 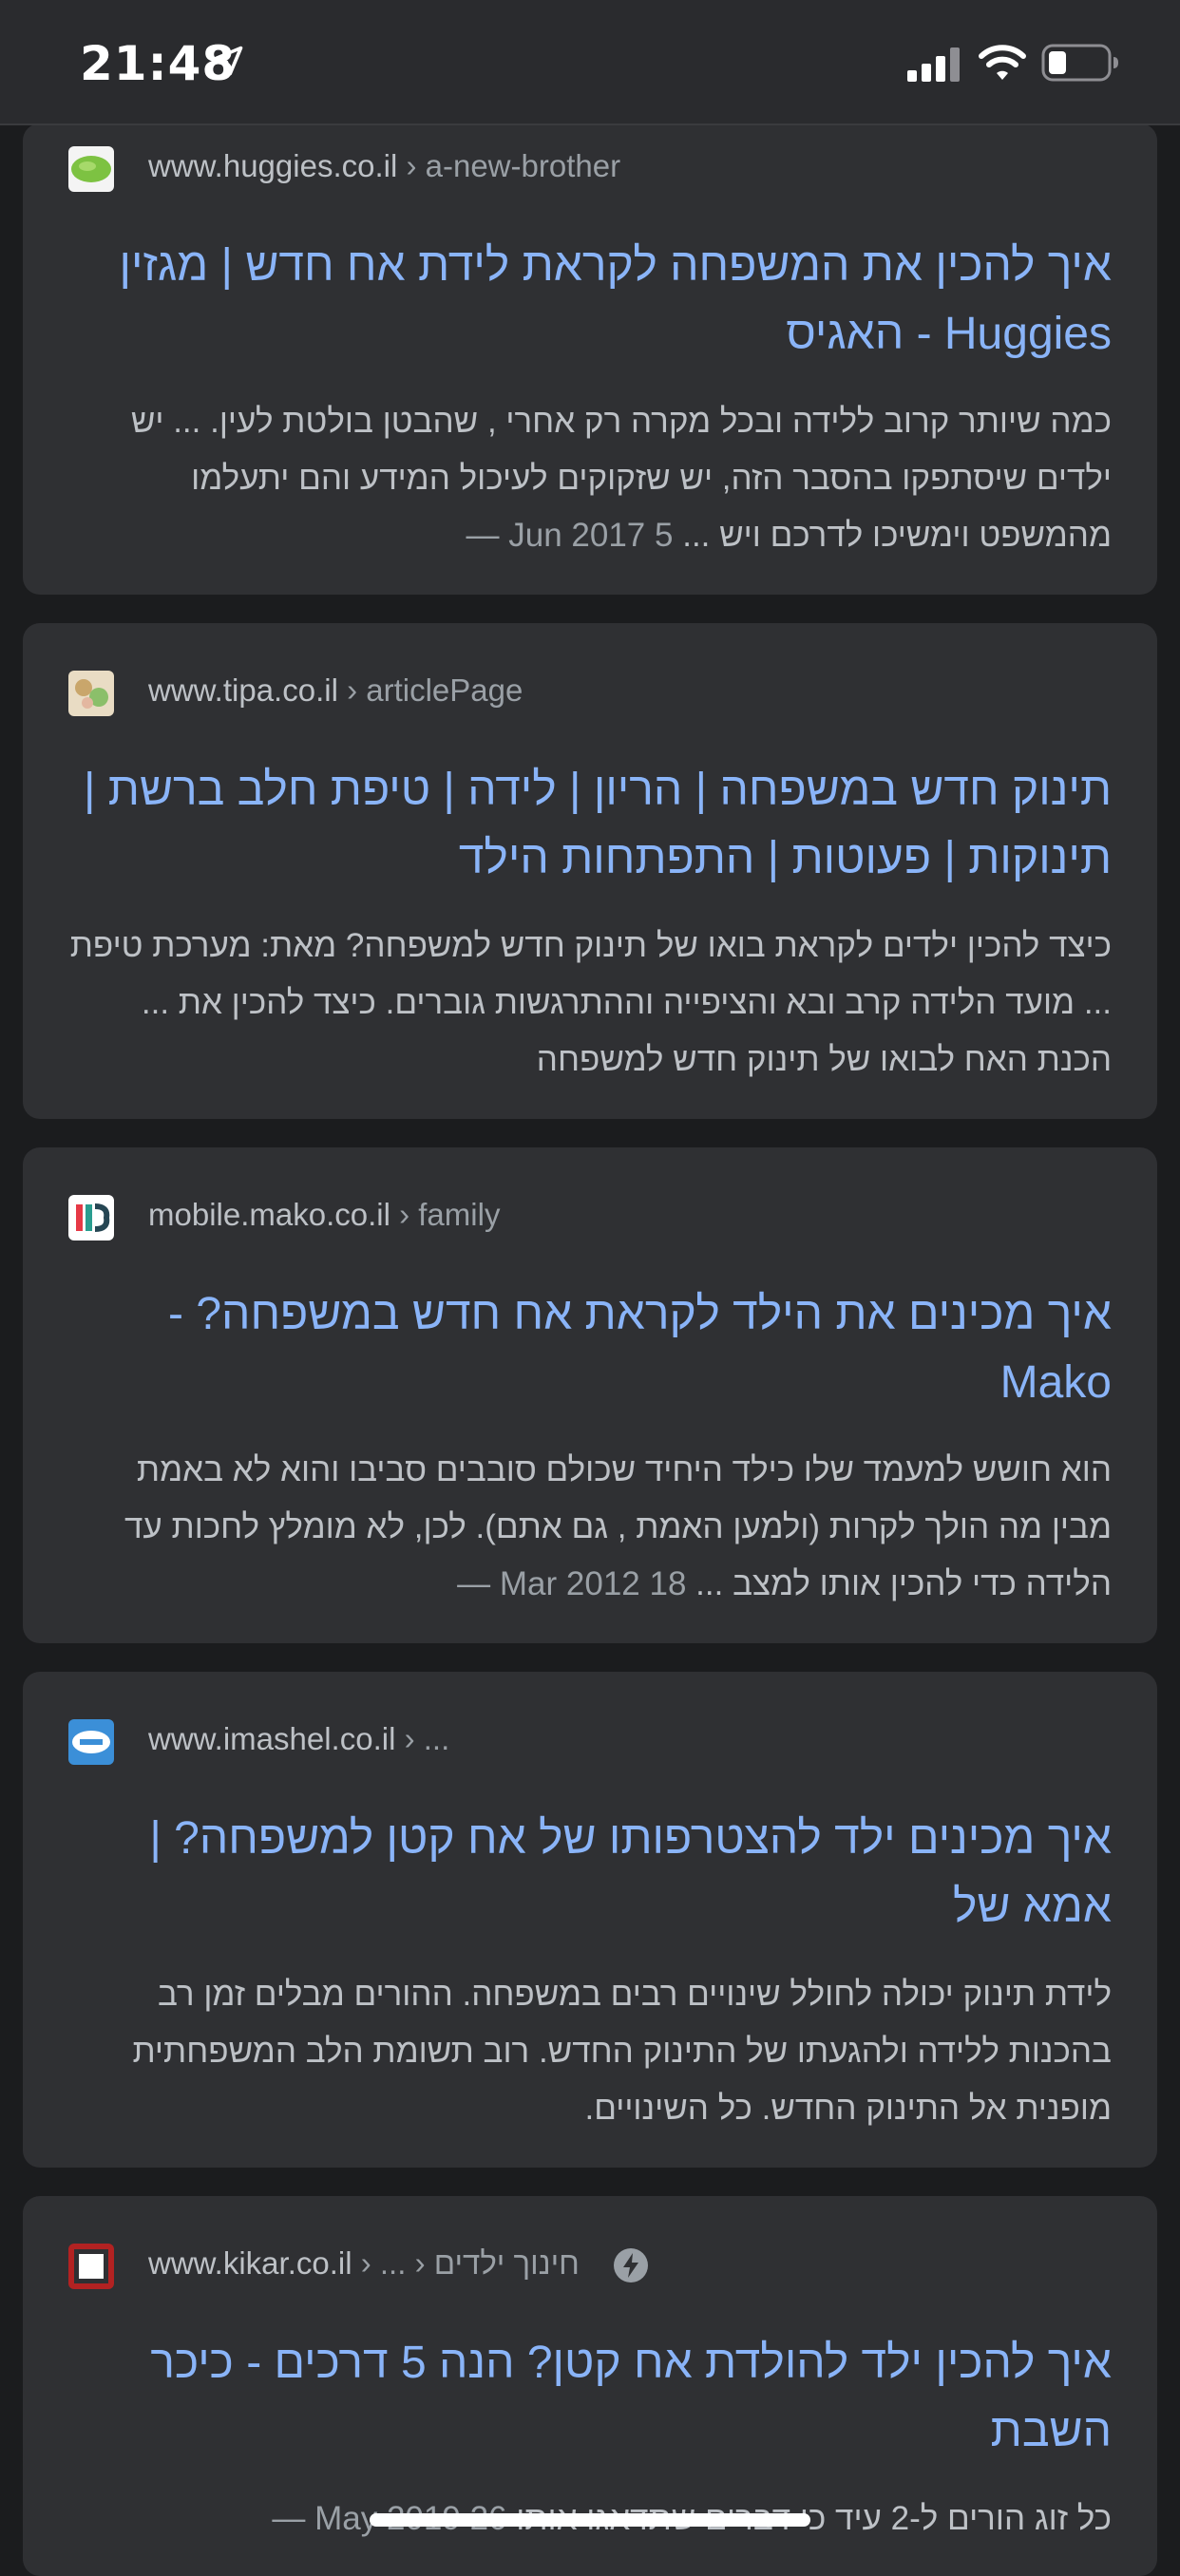 I want to click on url-site: mobile.mako.co.il, so click(x=269, y=1214).